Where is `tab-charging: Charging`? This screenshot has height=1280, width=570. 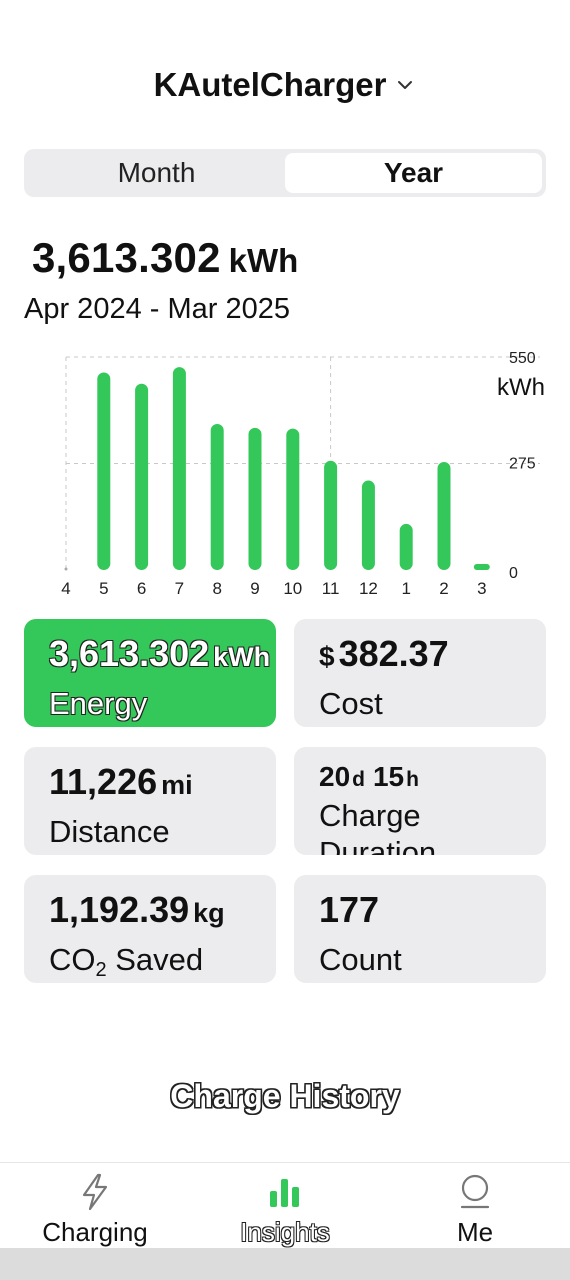
tab-charging: Charging is located at coordinates (95, 1205).